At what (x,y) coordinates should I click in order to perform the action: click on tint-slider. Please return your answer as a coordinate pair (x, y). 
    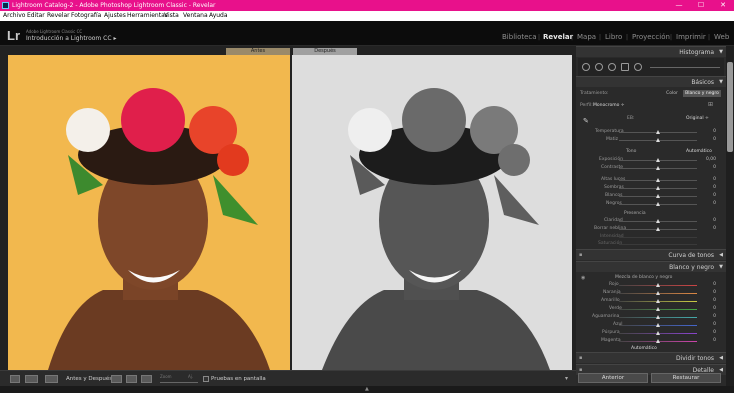
    Looking at the image, I should click on (658, 140).